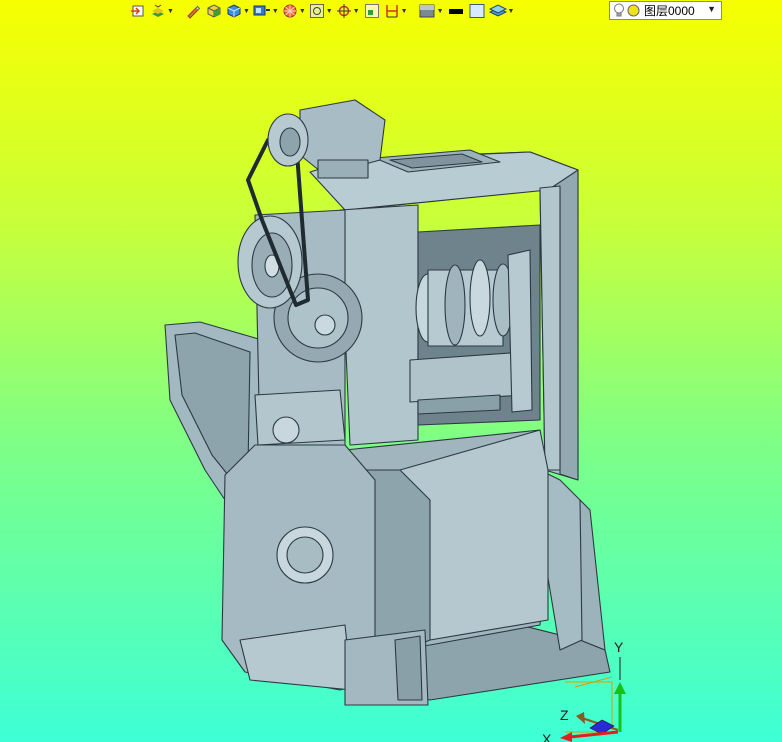 This screenshot has height=742, width=782. I want to click on x-axis-label: X, so click(547, 736).